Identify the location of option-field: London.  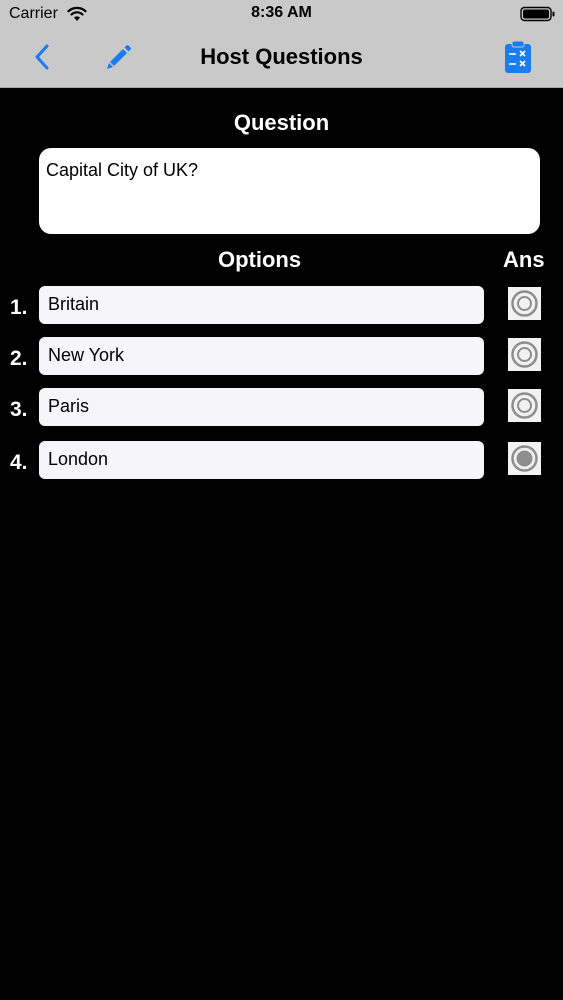
(261, 460).